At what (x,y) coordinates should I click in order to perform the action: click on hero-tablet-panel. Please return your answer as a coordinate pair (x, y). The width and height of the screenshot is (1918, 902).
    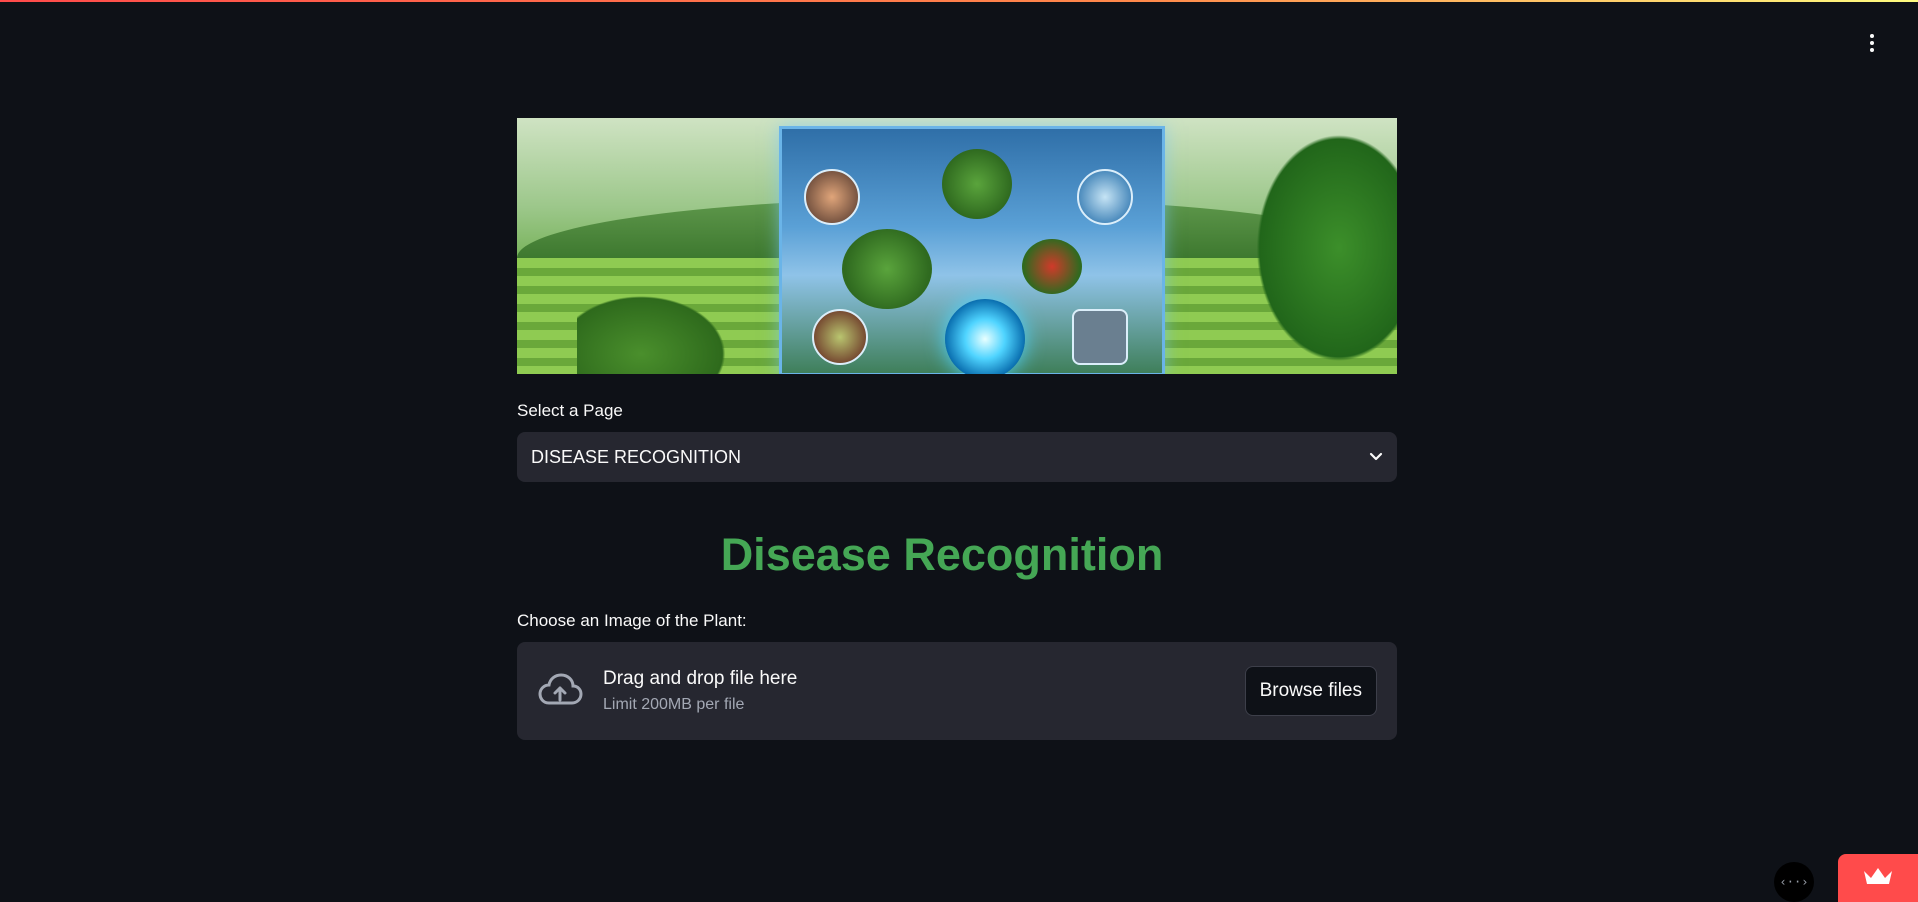
    Looking at the image, I should click on (972, 250).